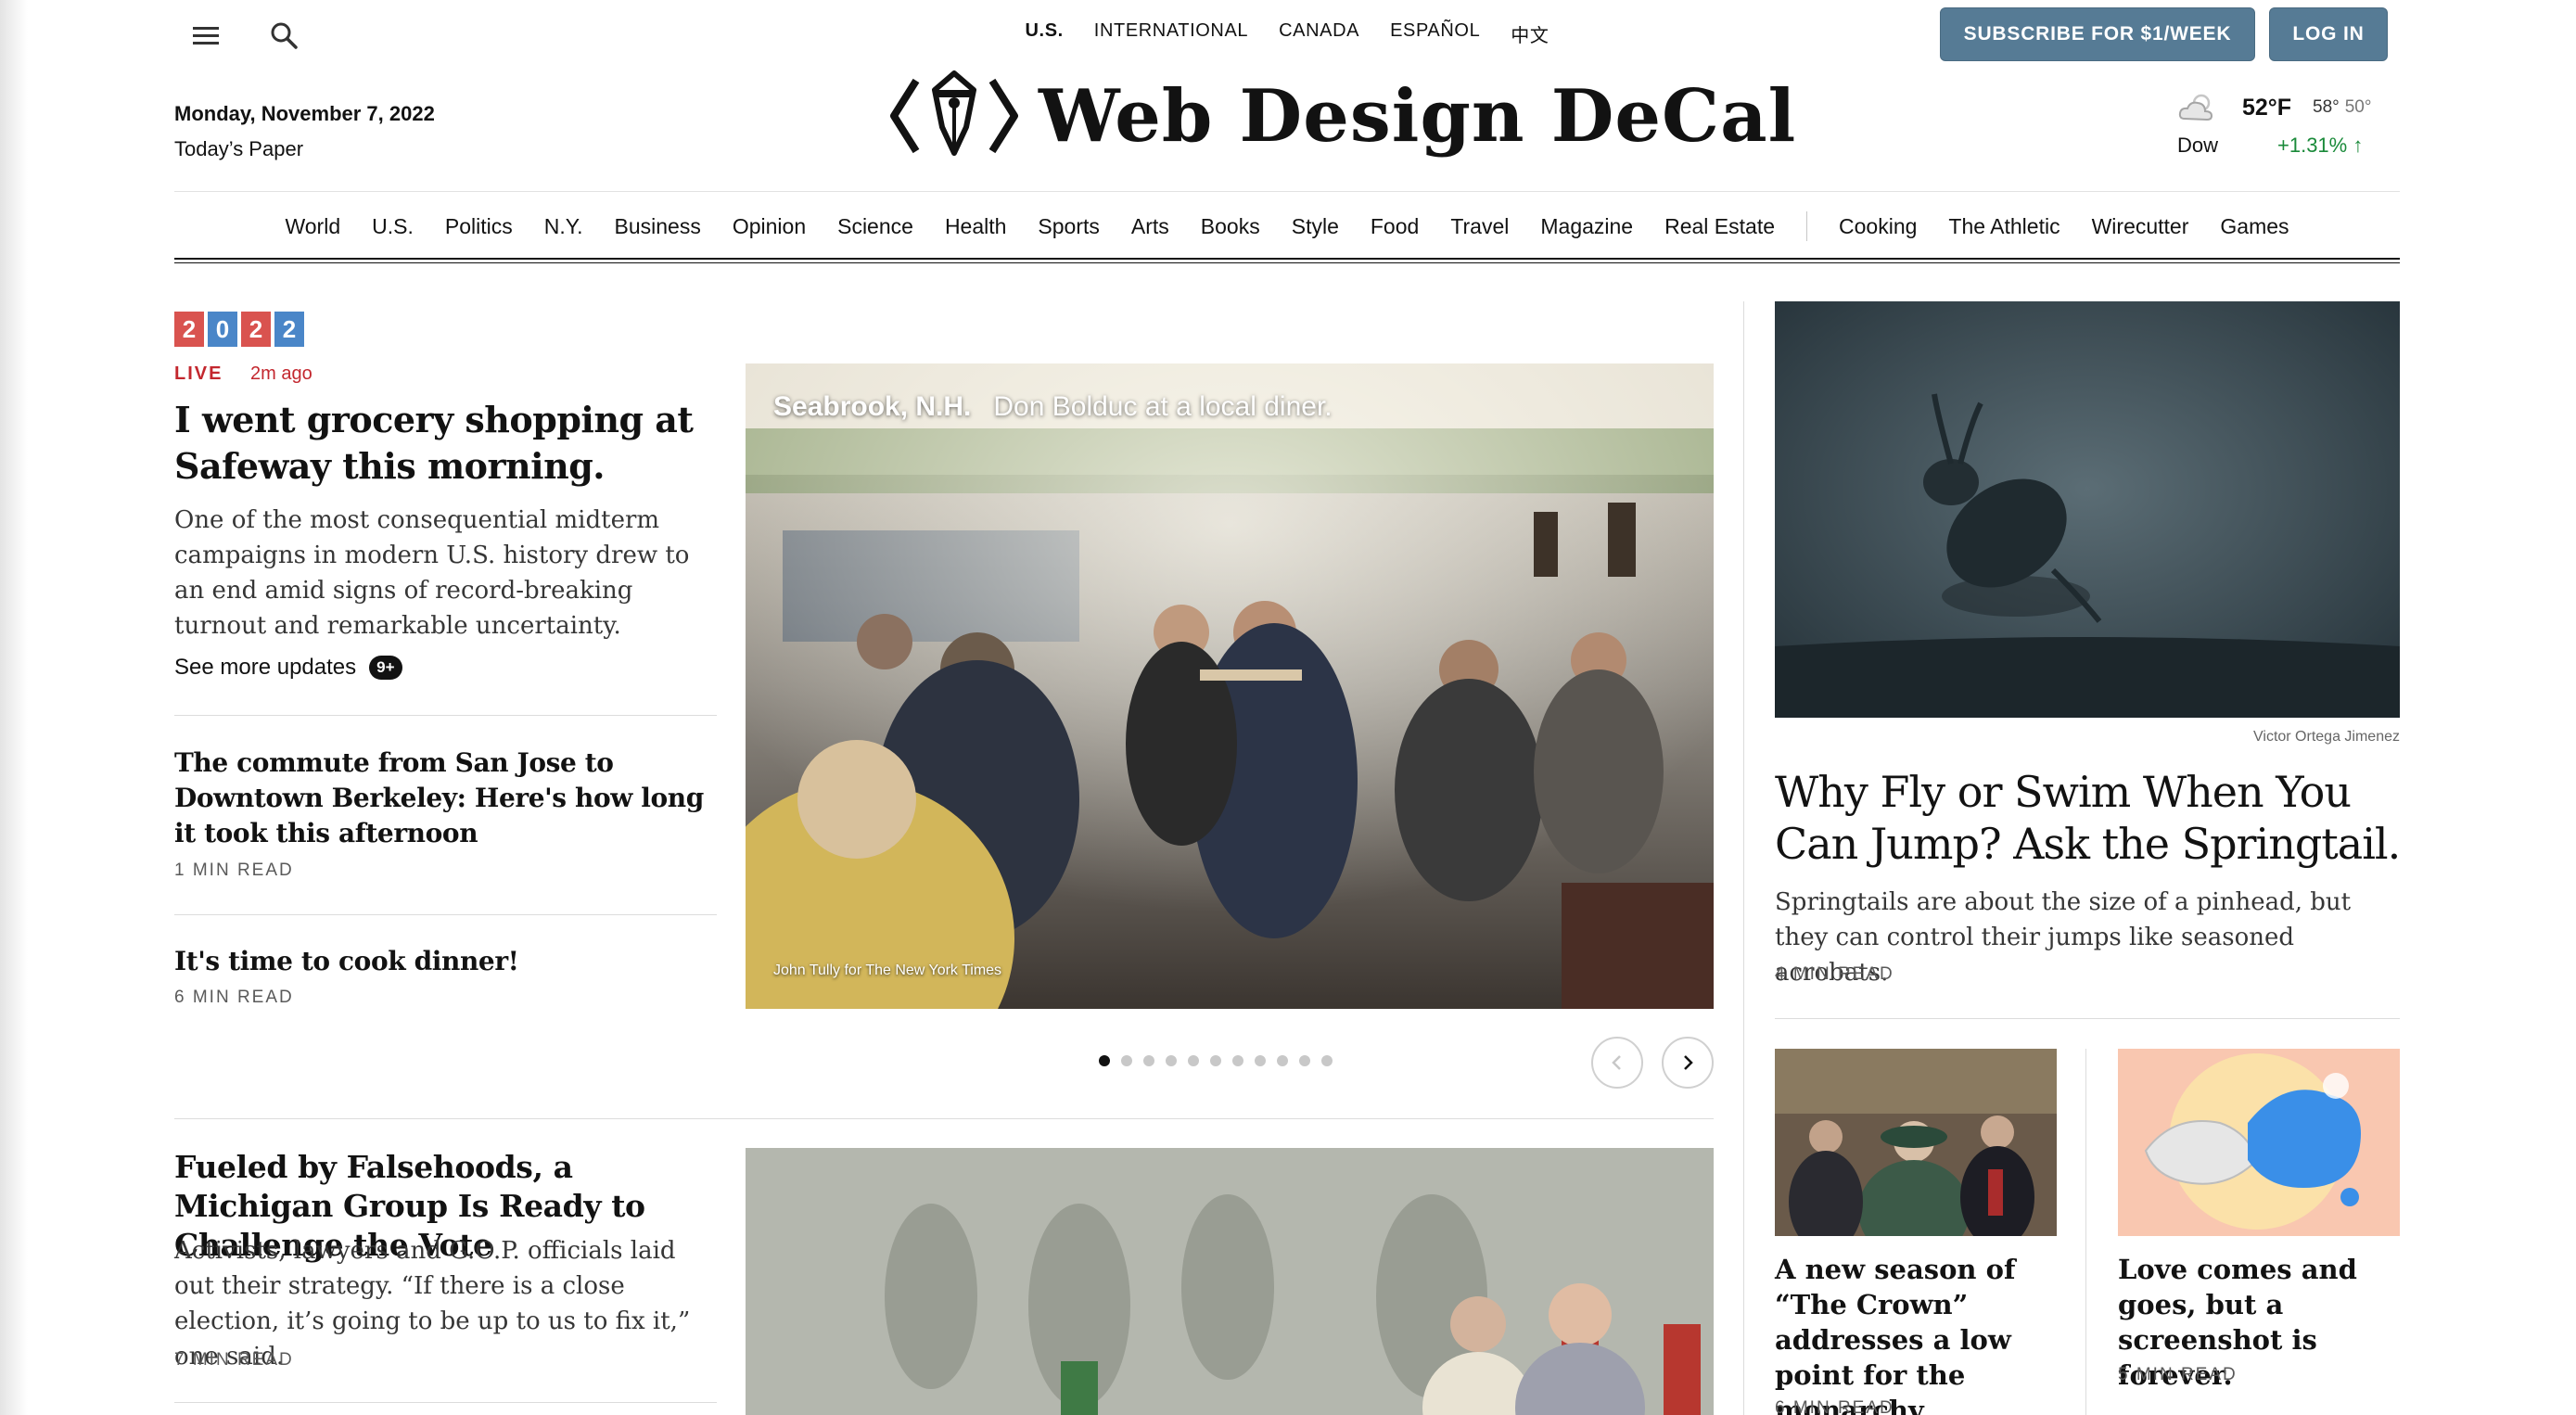 The width and height of the screenshot is (2576, 1415). I want to click on subscribe-button: SUBSCRIBE FOR $1/WEEK, so click(2098, 34).